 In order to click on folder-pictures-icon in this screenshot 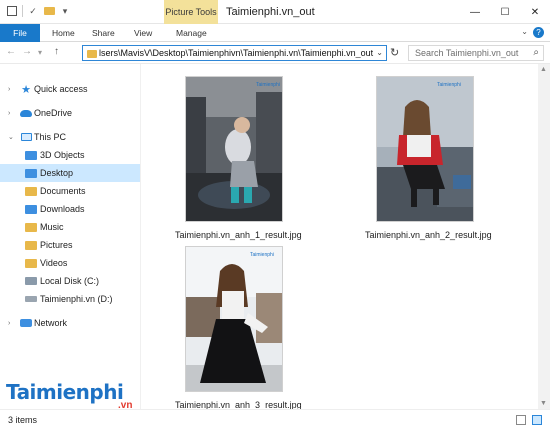, I will do `click(31, 245)`.